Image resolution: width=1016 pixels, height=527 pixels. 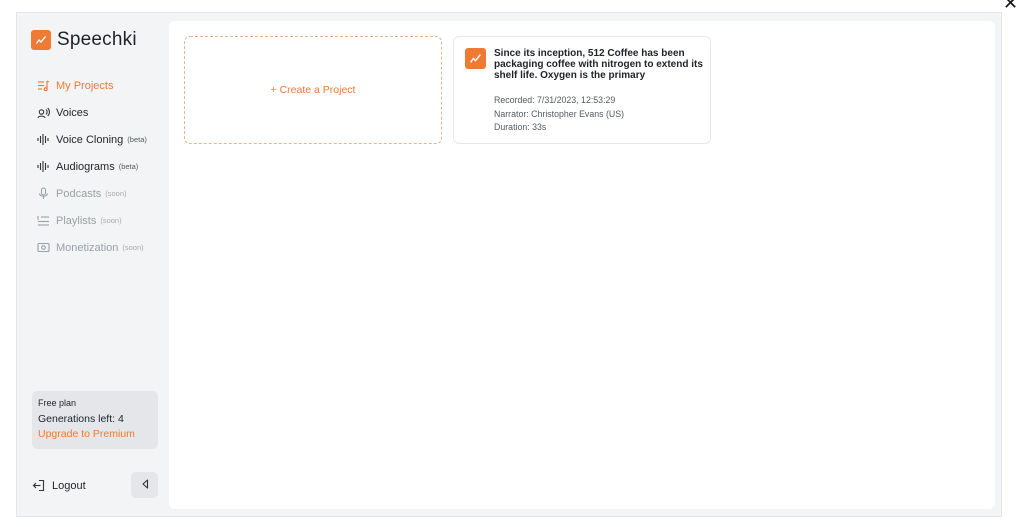 I want to click on collapse-sidebar-button, so click(x=144, y=485).